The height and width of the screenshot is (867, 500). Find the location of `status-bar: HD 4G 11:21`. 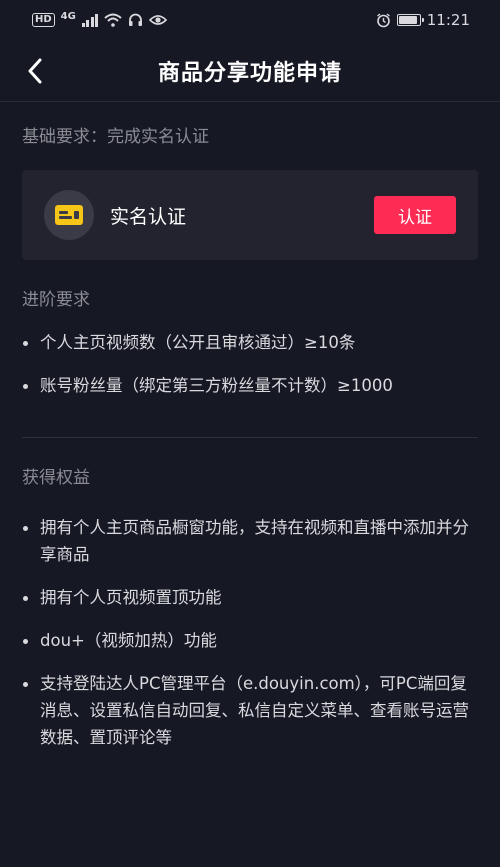

status-bar: HD 4G 11:21 is located at coordinates (250, 20).